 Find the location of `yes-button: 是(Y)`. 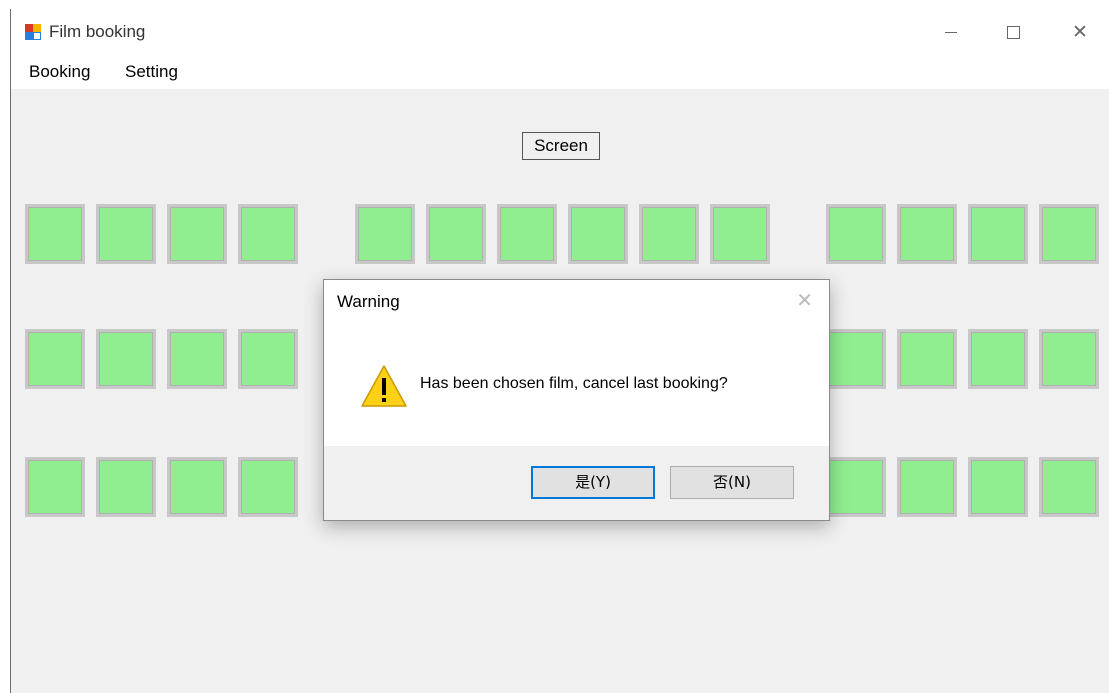

yes-button: 是(Y) is located at coordinates (593, 482).